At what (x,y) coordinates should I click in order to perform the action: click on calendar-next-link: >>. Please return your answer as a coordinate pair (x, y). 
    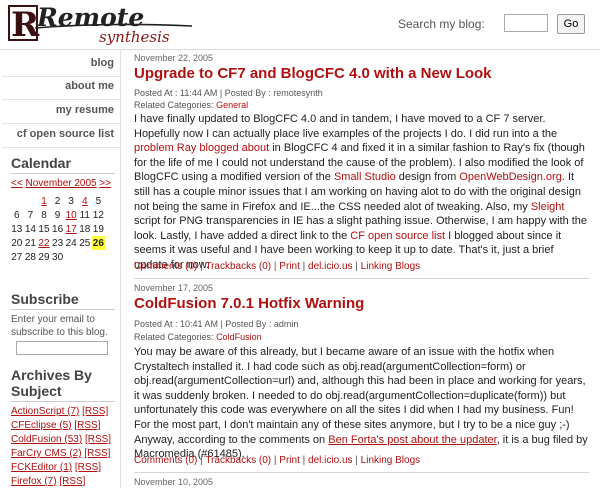
    Looking at the image, I should click on (105, 183).